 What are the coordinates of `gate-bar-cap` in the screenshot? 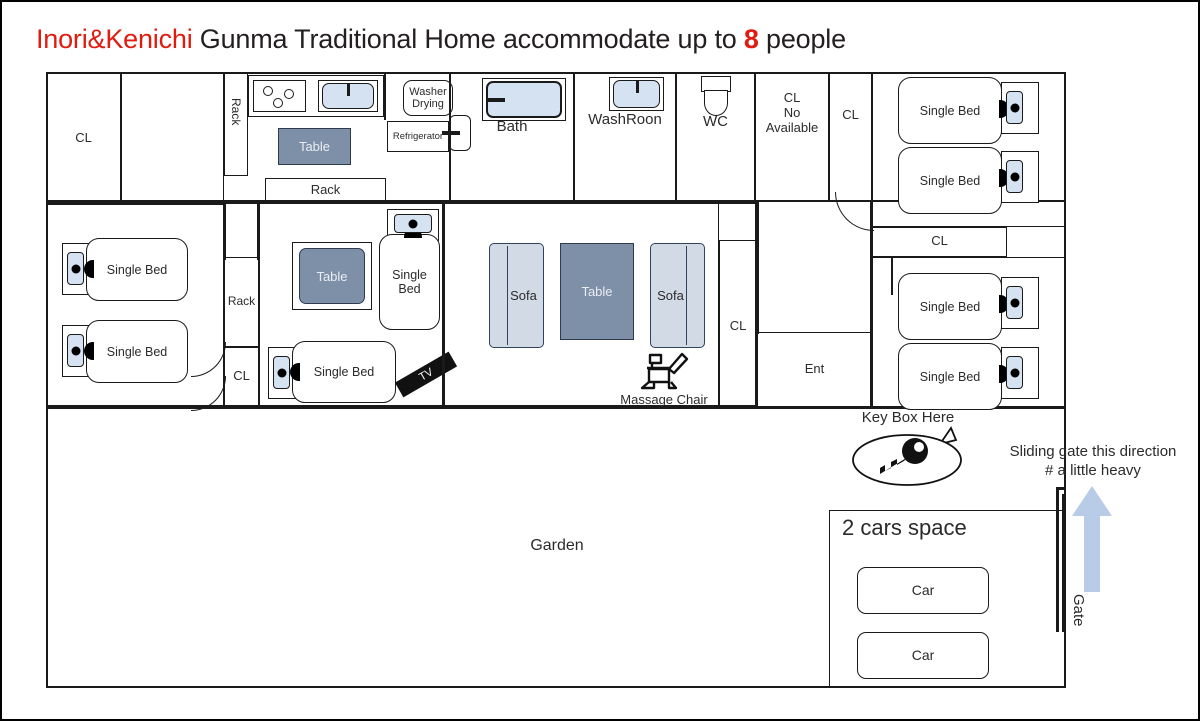 It's located at (1060, 488).